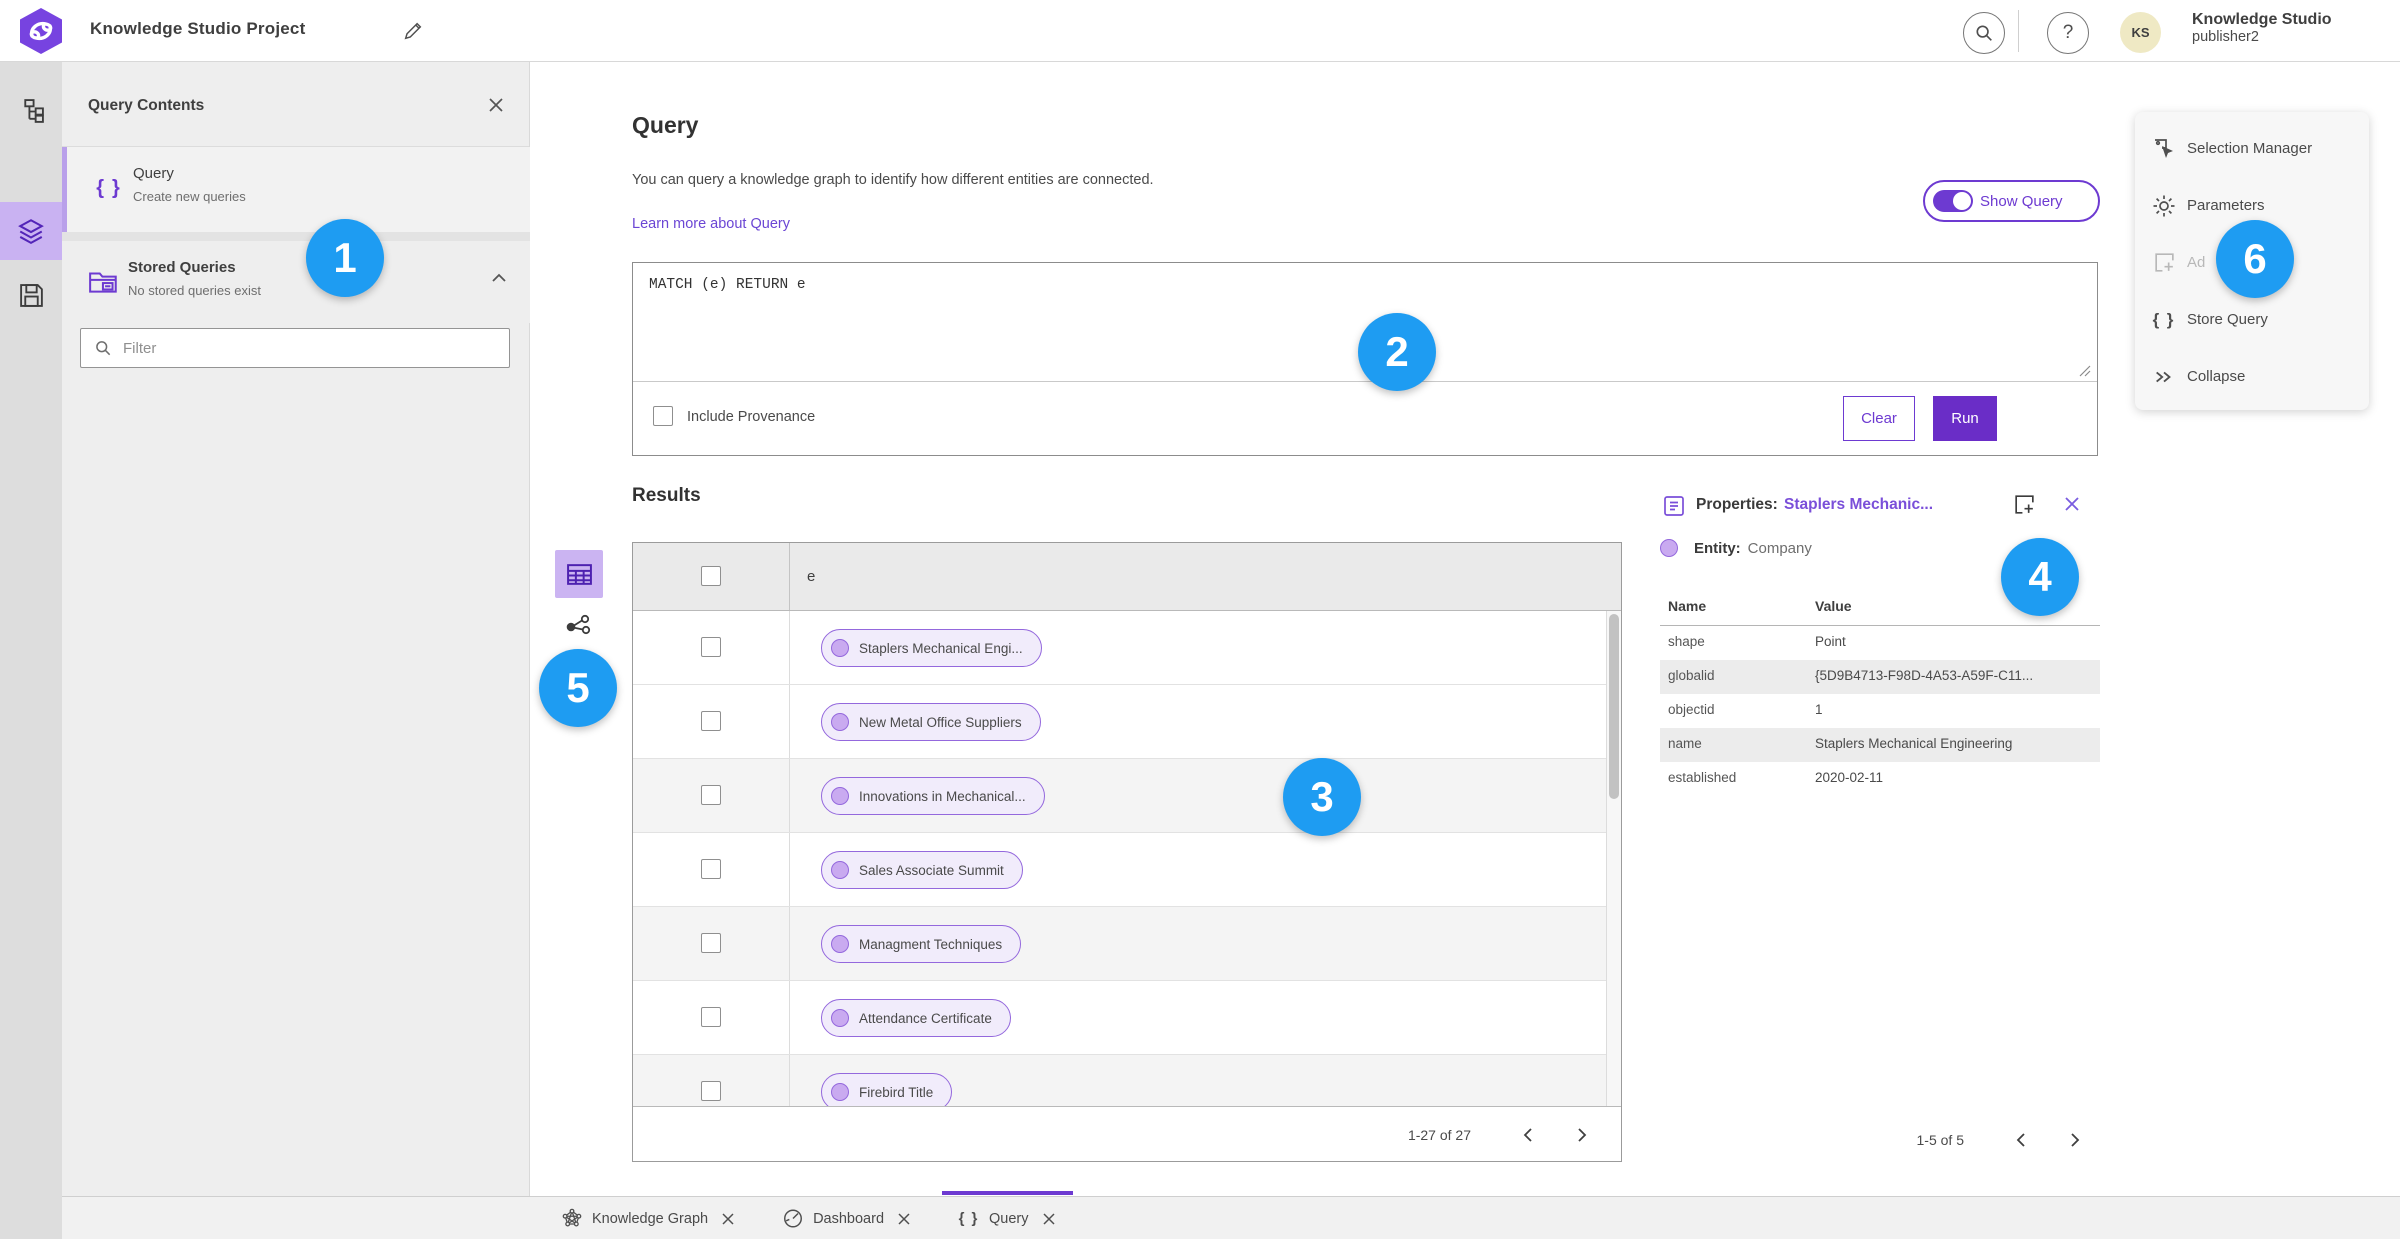 Image resolution: width=2400 pixels, height=1239 pixels. Describe the element at coordinates (1127, 870) in the screenshot. I see `table-row: Sales Associate Summit` at that location.